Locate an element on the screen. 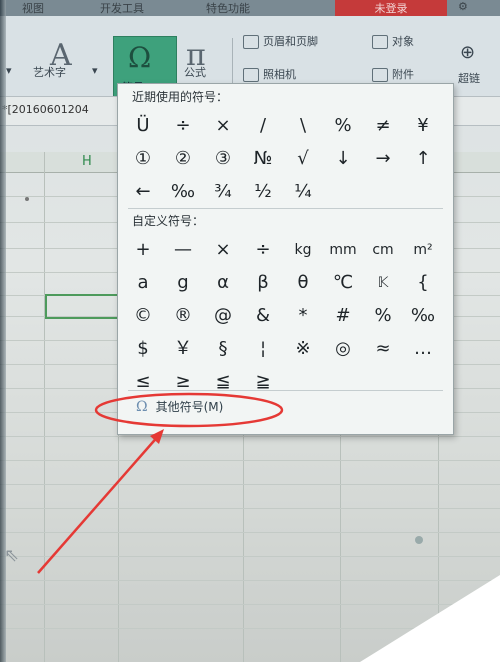 The width and height of the screenshot is (500, 662). attachment-button: 附件 is located at coordinates (393, 74).